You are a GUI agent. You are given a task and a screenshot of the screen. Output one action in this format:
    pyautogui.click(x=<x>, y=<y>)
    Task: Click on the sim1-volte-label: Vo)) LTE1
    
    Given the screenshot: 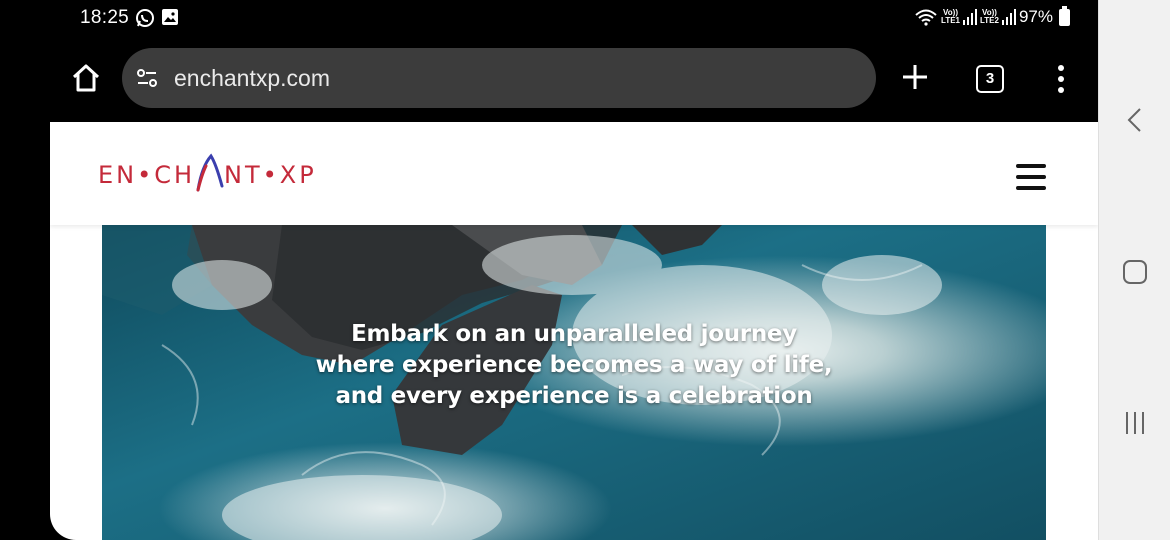 What is the action you would take?
    pyautogui.click(x=950, y=16)
    